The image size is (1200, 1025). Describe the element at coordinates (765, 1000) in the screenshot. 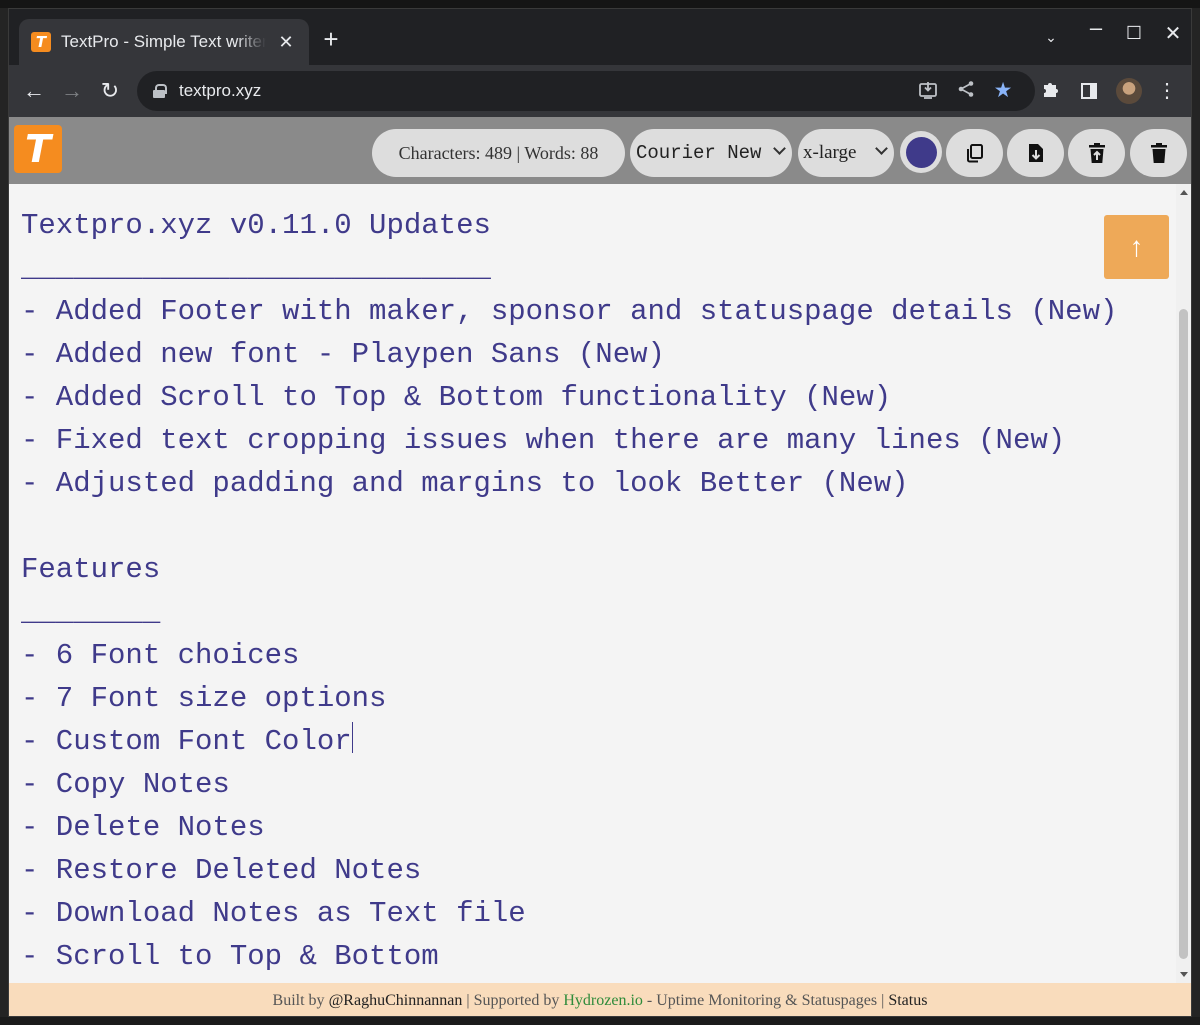

I see `footer-sponsor-desc: - Uptime Monitoring & Statuspages |` at that location.